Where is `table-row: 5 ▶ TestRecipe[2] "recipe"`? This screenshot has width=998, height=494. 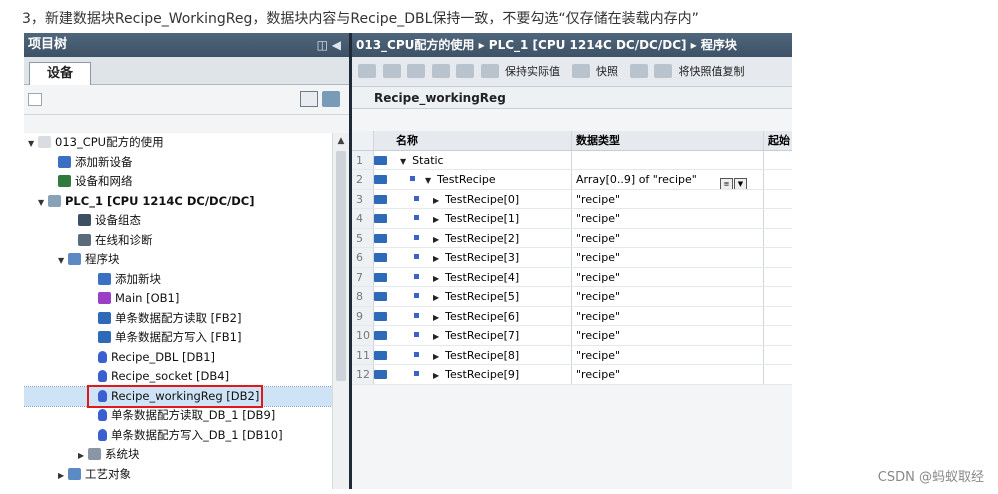 table-row: 5 ▶ TestRecipe[2] "recipe" is located at coordinates (572, 238).